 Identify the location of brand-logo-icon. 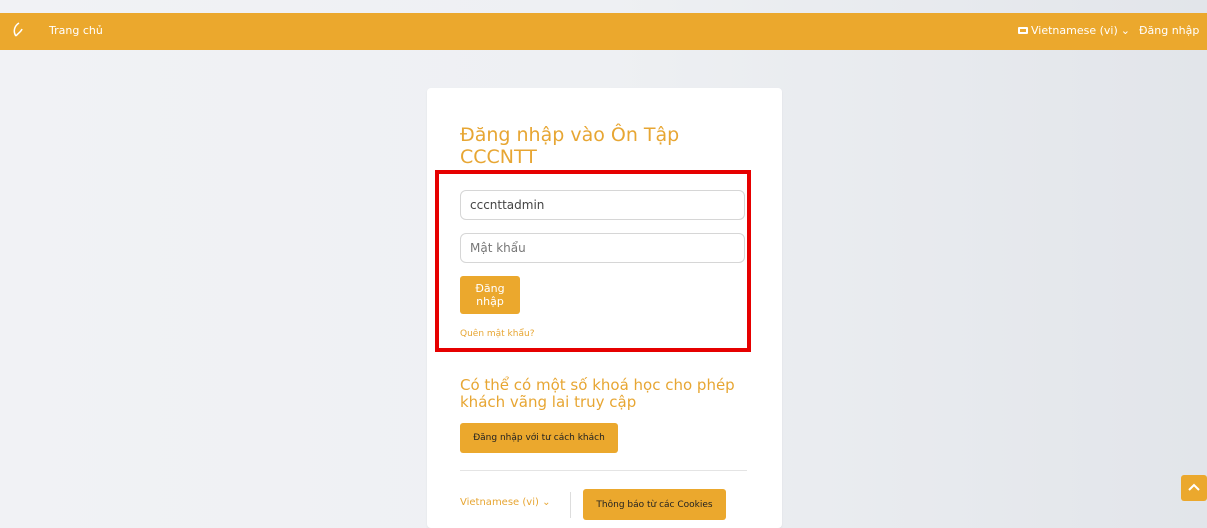
(17, 30).